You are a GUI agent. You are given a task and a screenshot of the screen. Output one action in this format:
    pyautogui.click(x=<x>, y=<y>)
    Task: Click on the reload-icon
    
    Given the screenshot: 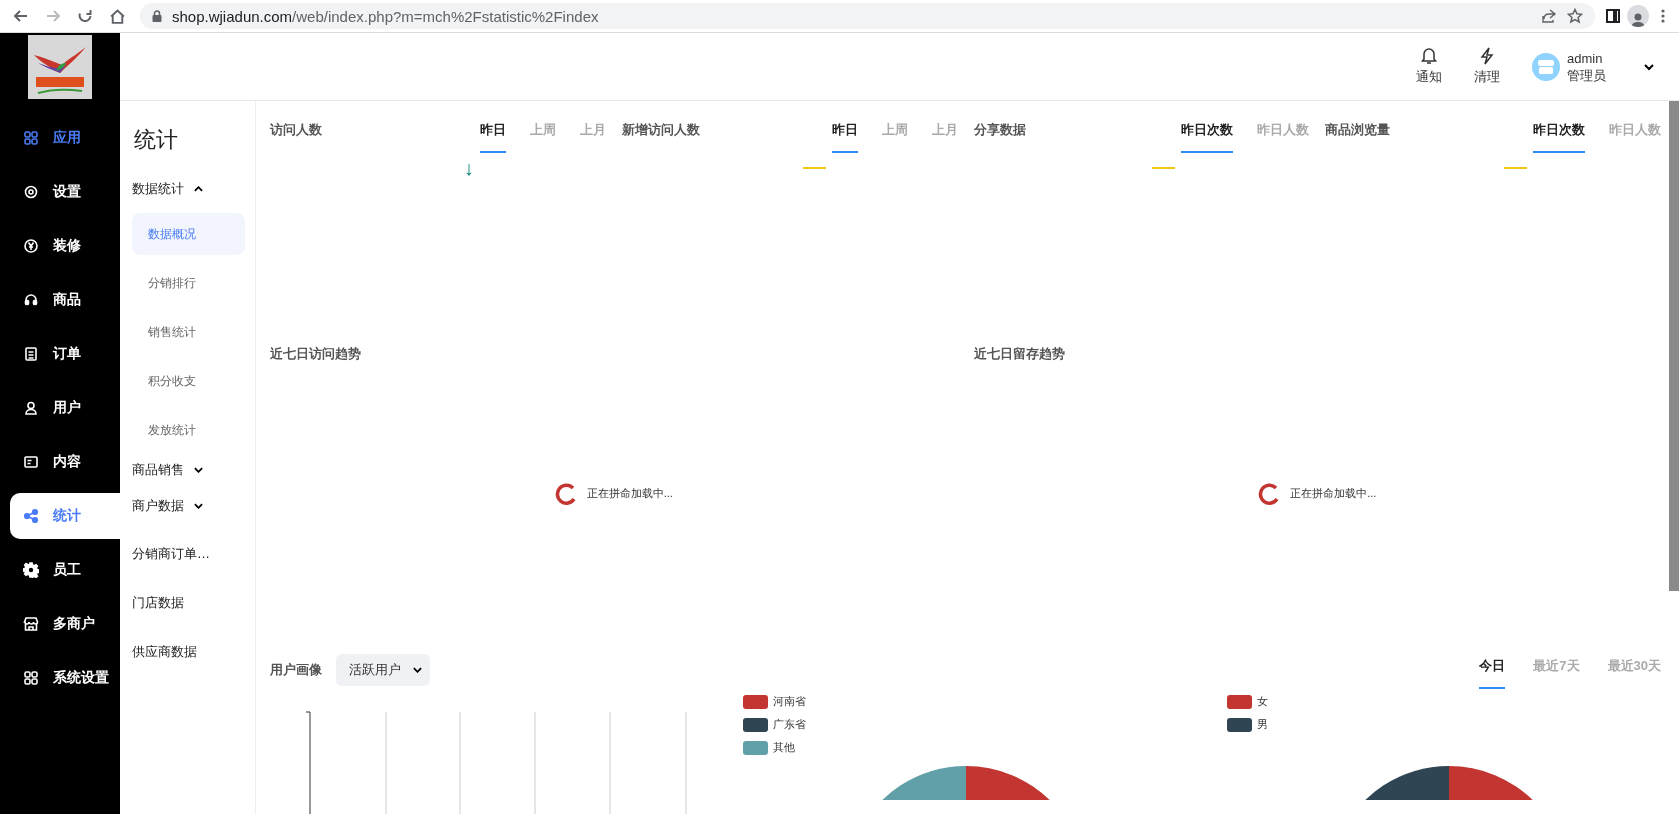 What is the action you would take?
    pyautogui.click(x=85, y=16)
    